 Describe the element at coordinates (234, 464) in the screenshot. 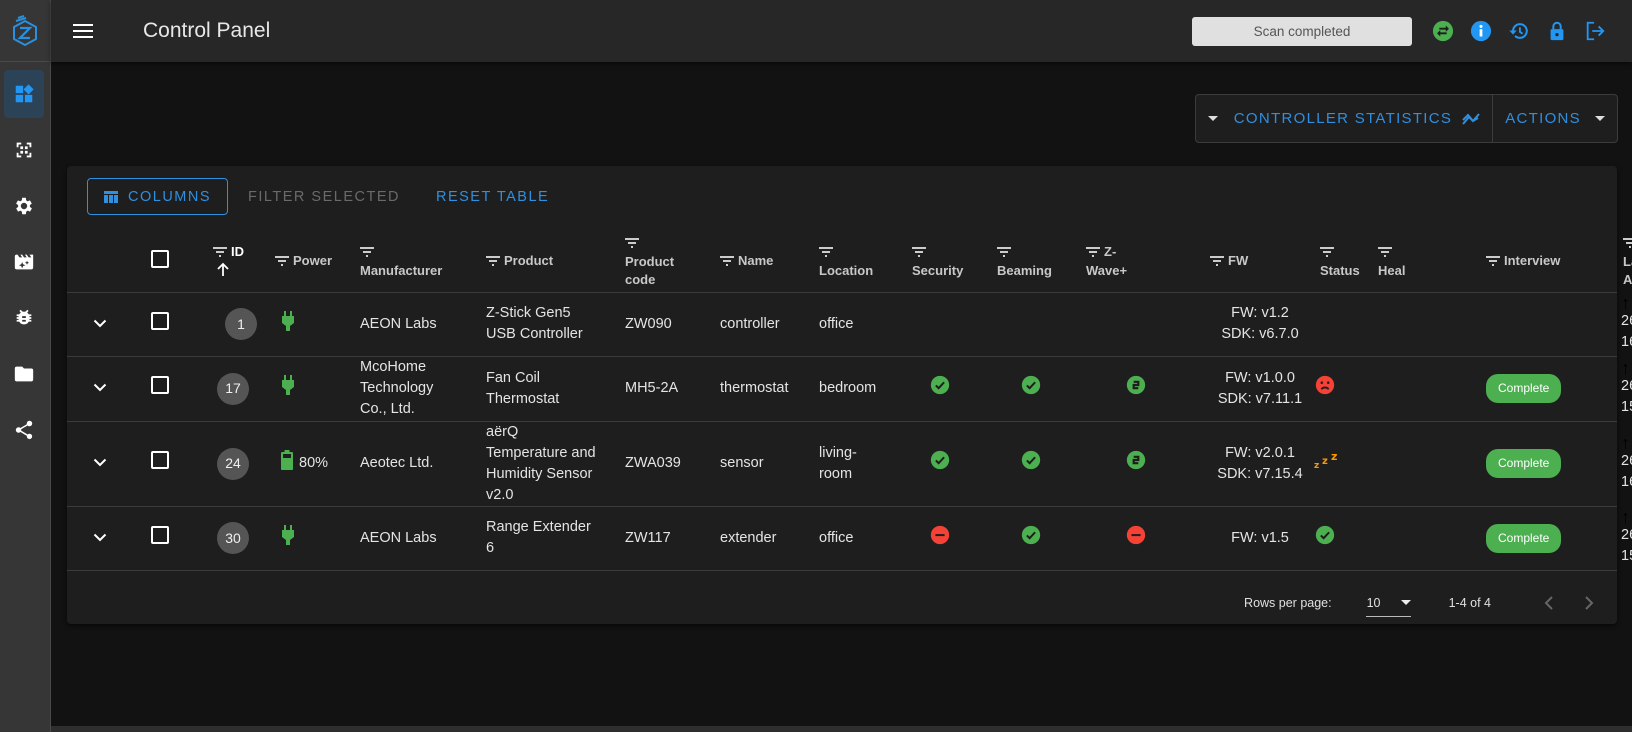

I see `id-cell: 24` at that location.